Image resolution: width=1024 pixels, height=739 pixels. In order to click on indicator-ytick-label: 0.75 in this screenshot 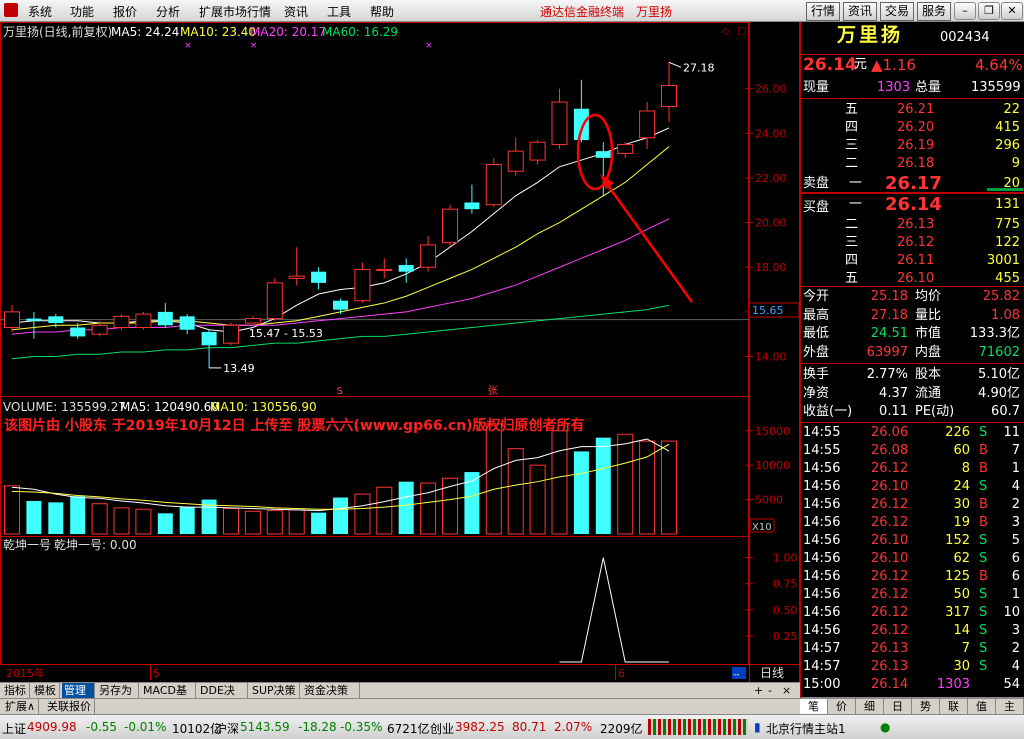, I will do `click(785, 584)`.